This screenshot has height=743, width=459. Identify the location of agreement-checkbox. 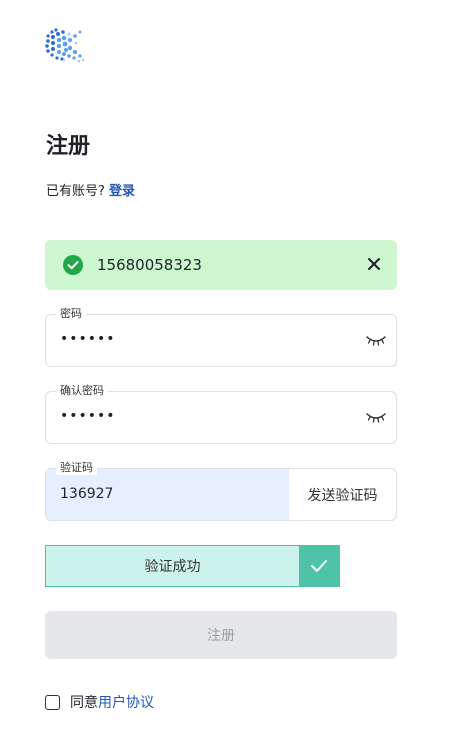
(52, 702).